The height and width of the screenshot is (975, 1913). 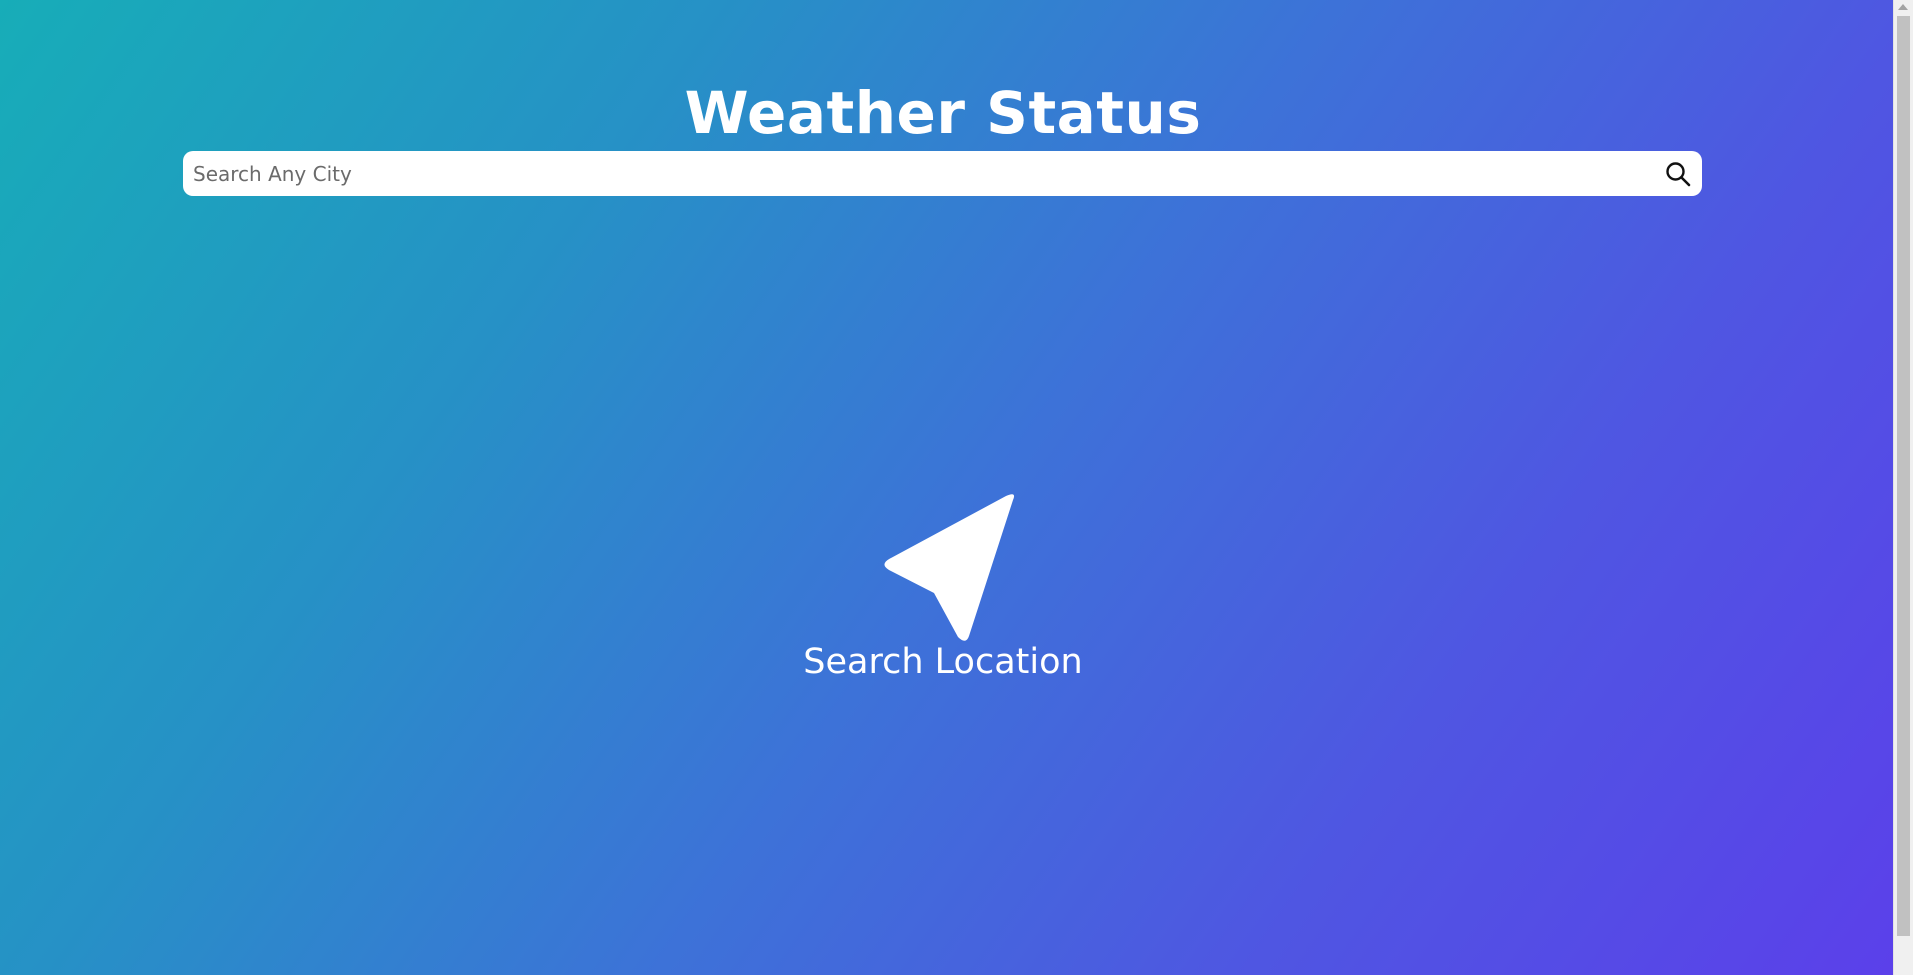 I want to click on page-title: Weather Status, so click(x=943, y=112).